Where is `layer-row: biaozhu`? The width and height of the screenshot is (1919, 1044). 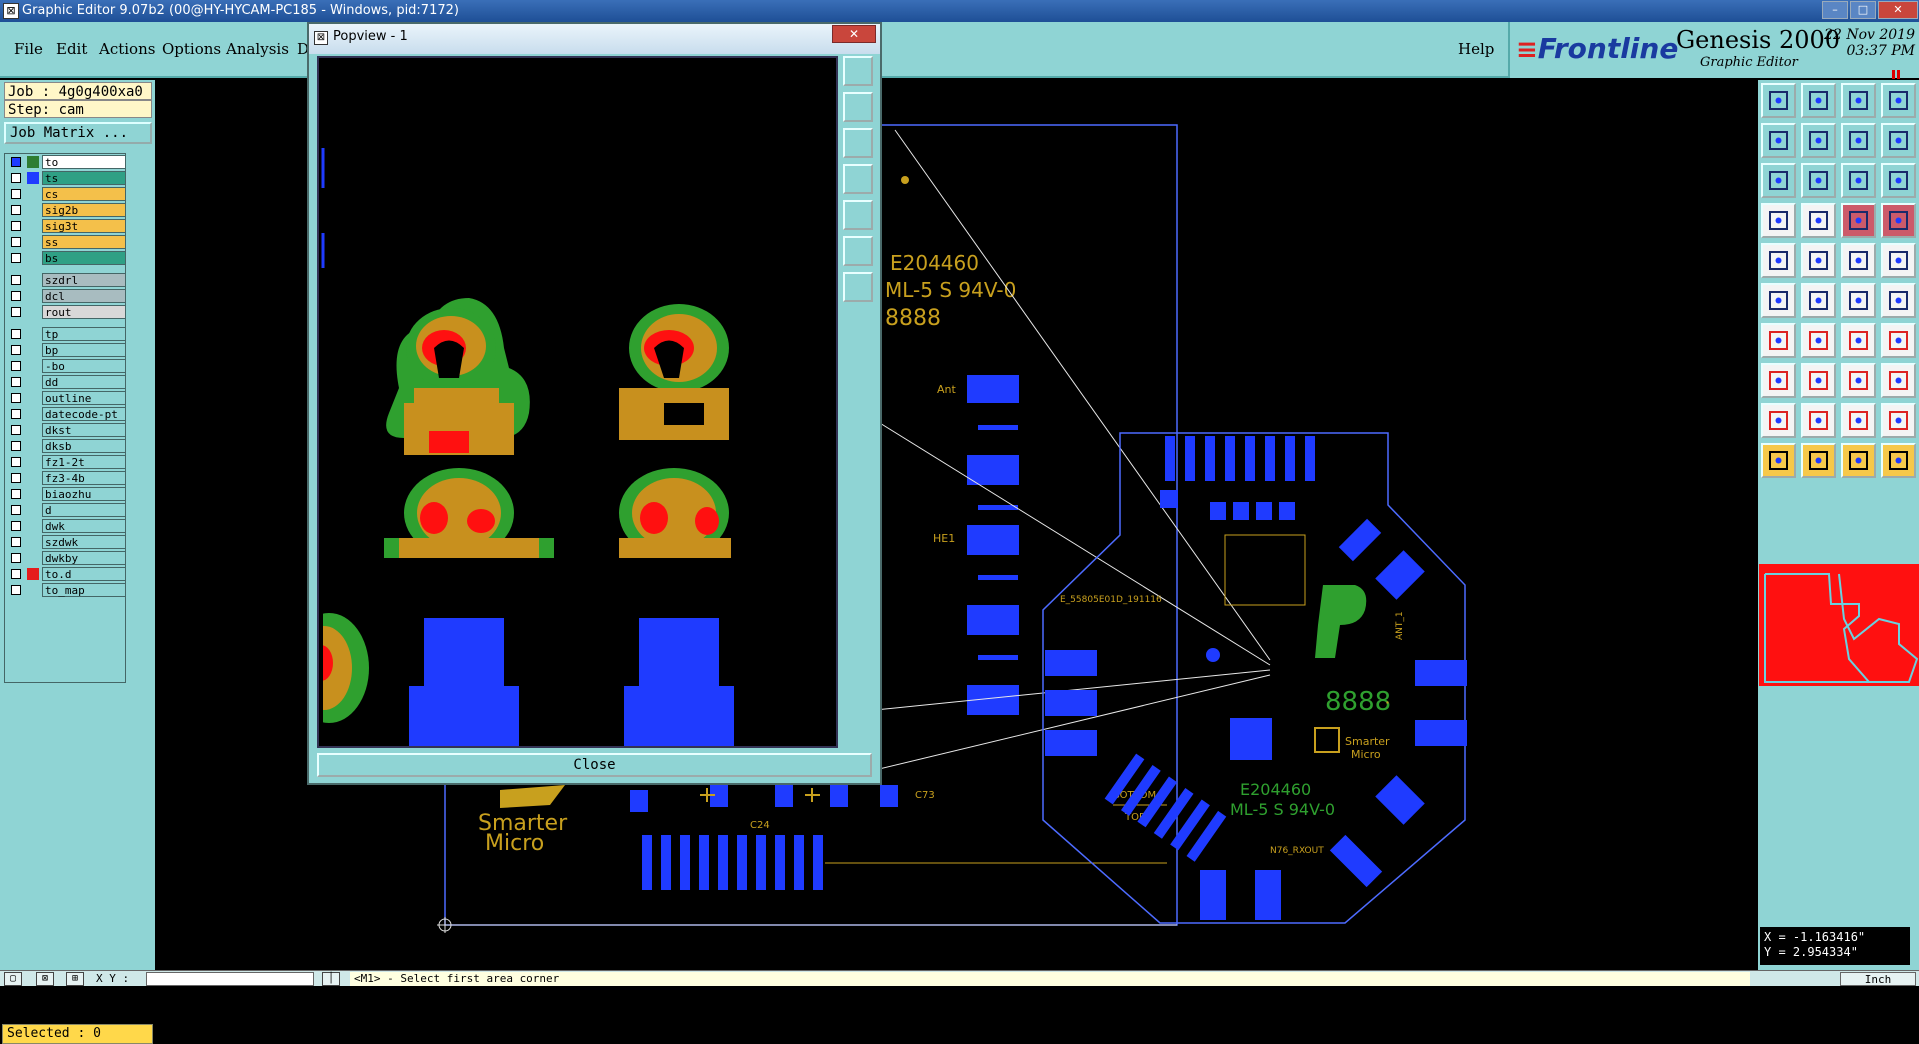 layer-row: biaozhu is located at coordinates (66, 494).